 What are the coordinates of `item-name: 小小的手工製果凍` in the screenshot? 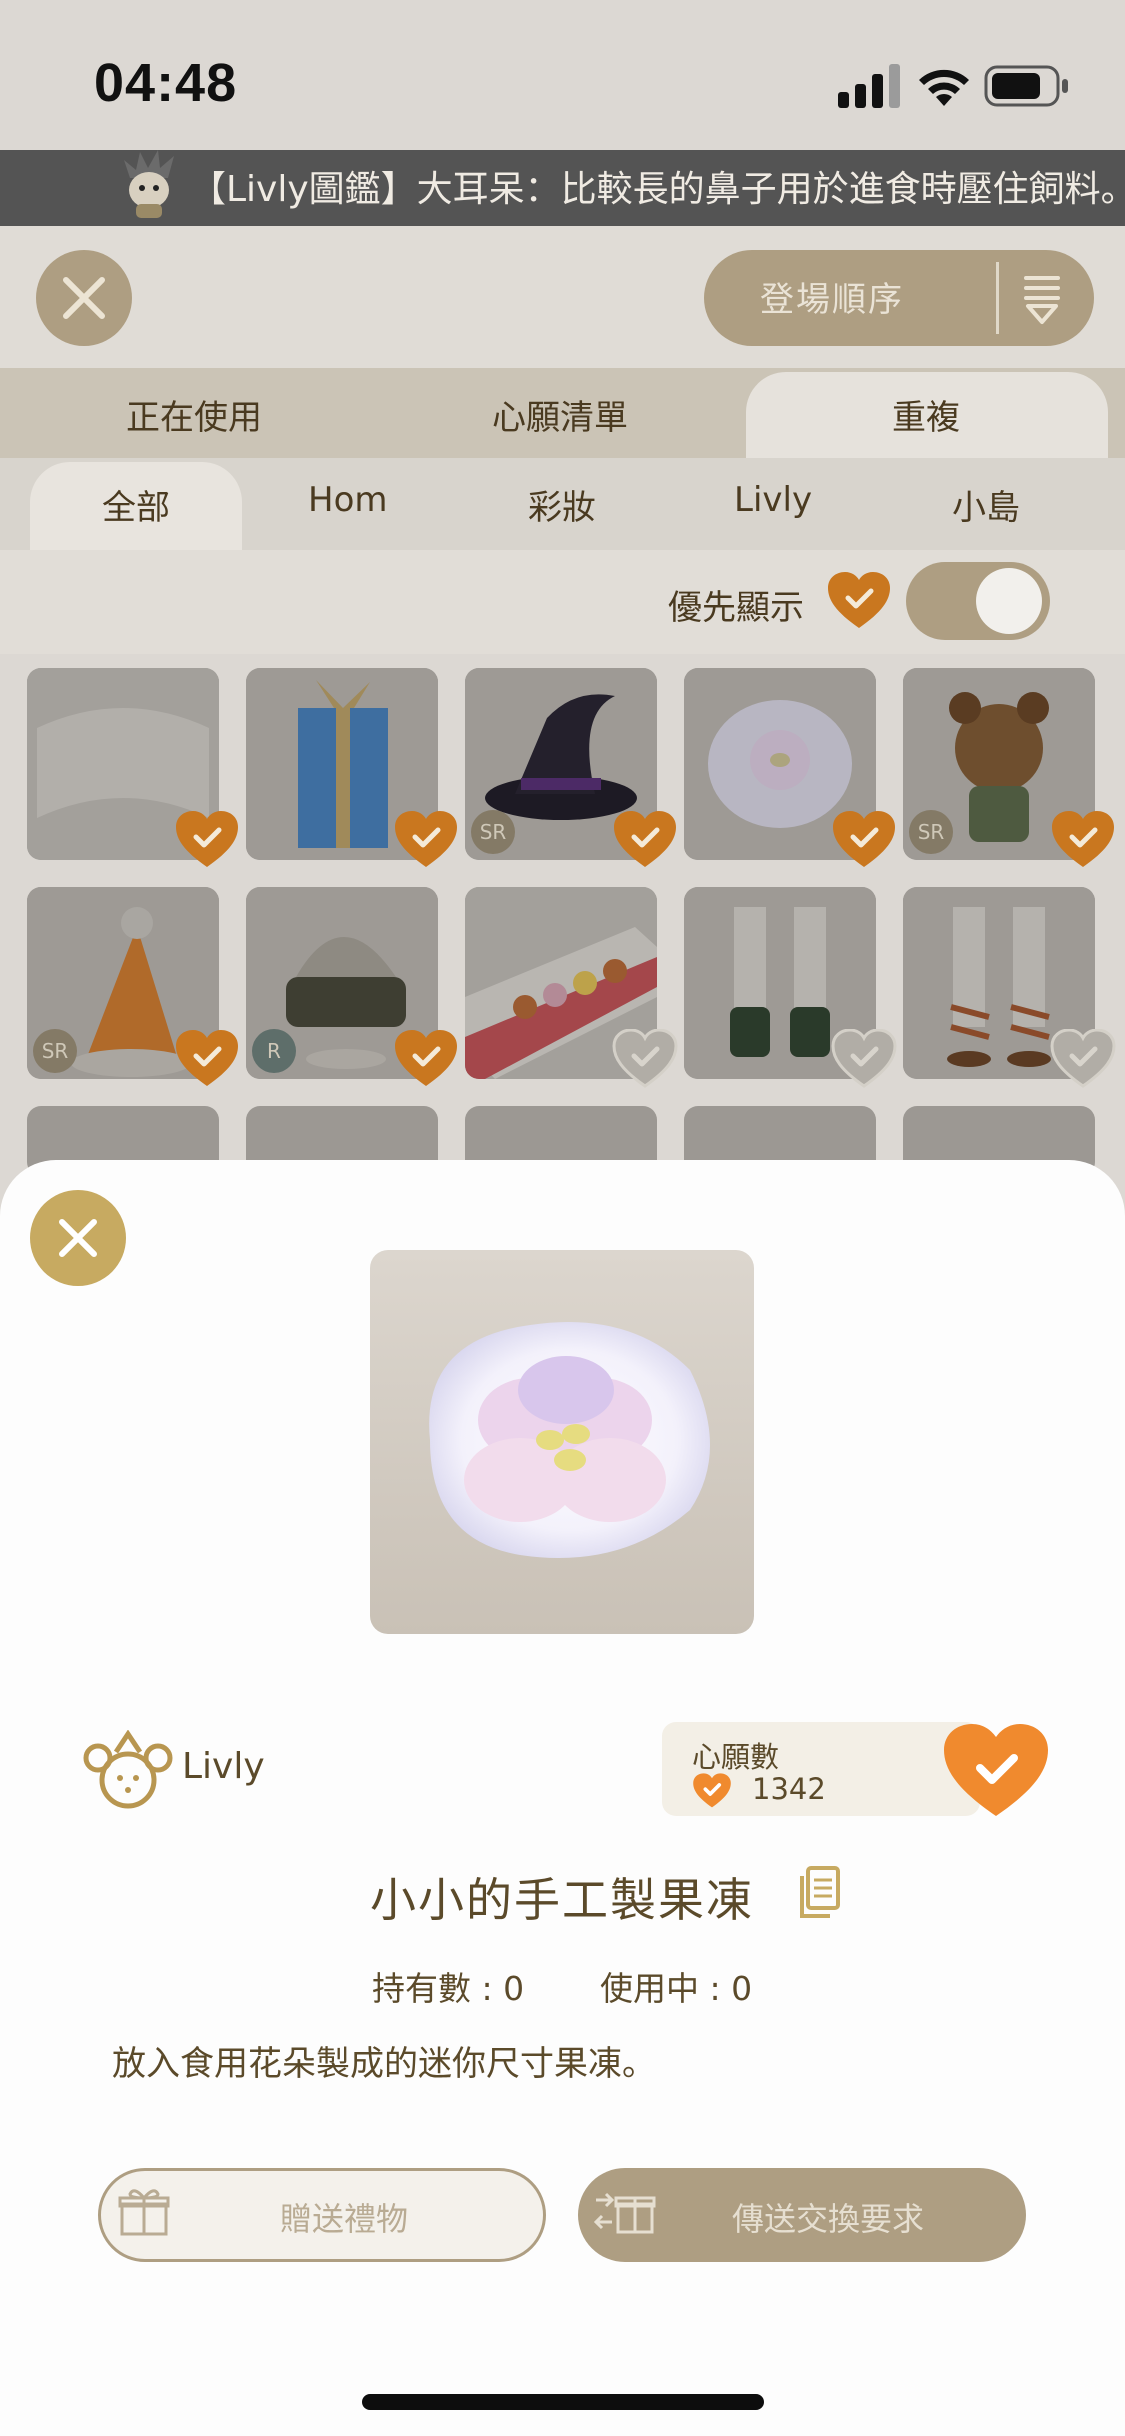 It's located at (562, 1900).